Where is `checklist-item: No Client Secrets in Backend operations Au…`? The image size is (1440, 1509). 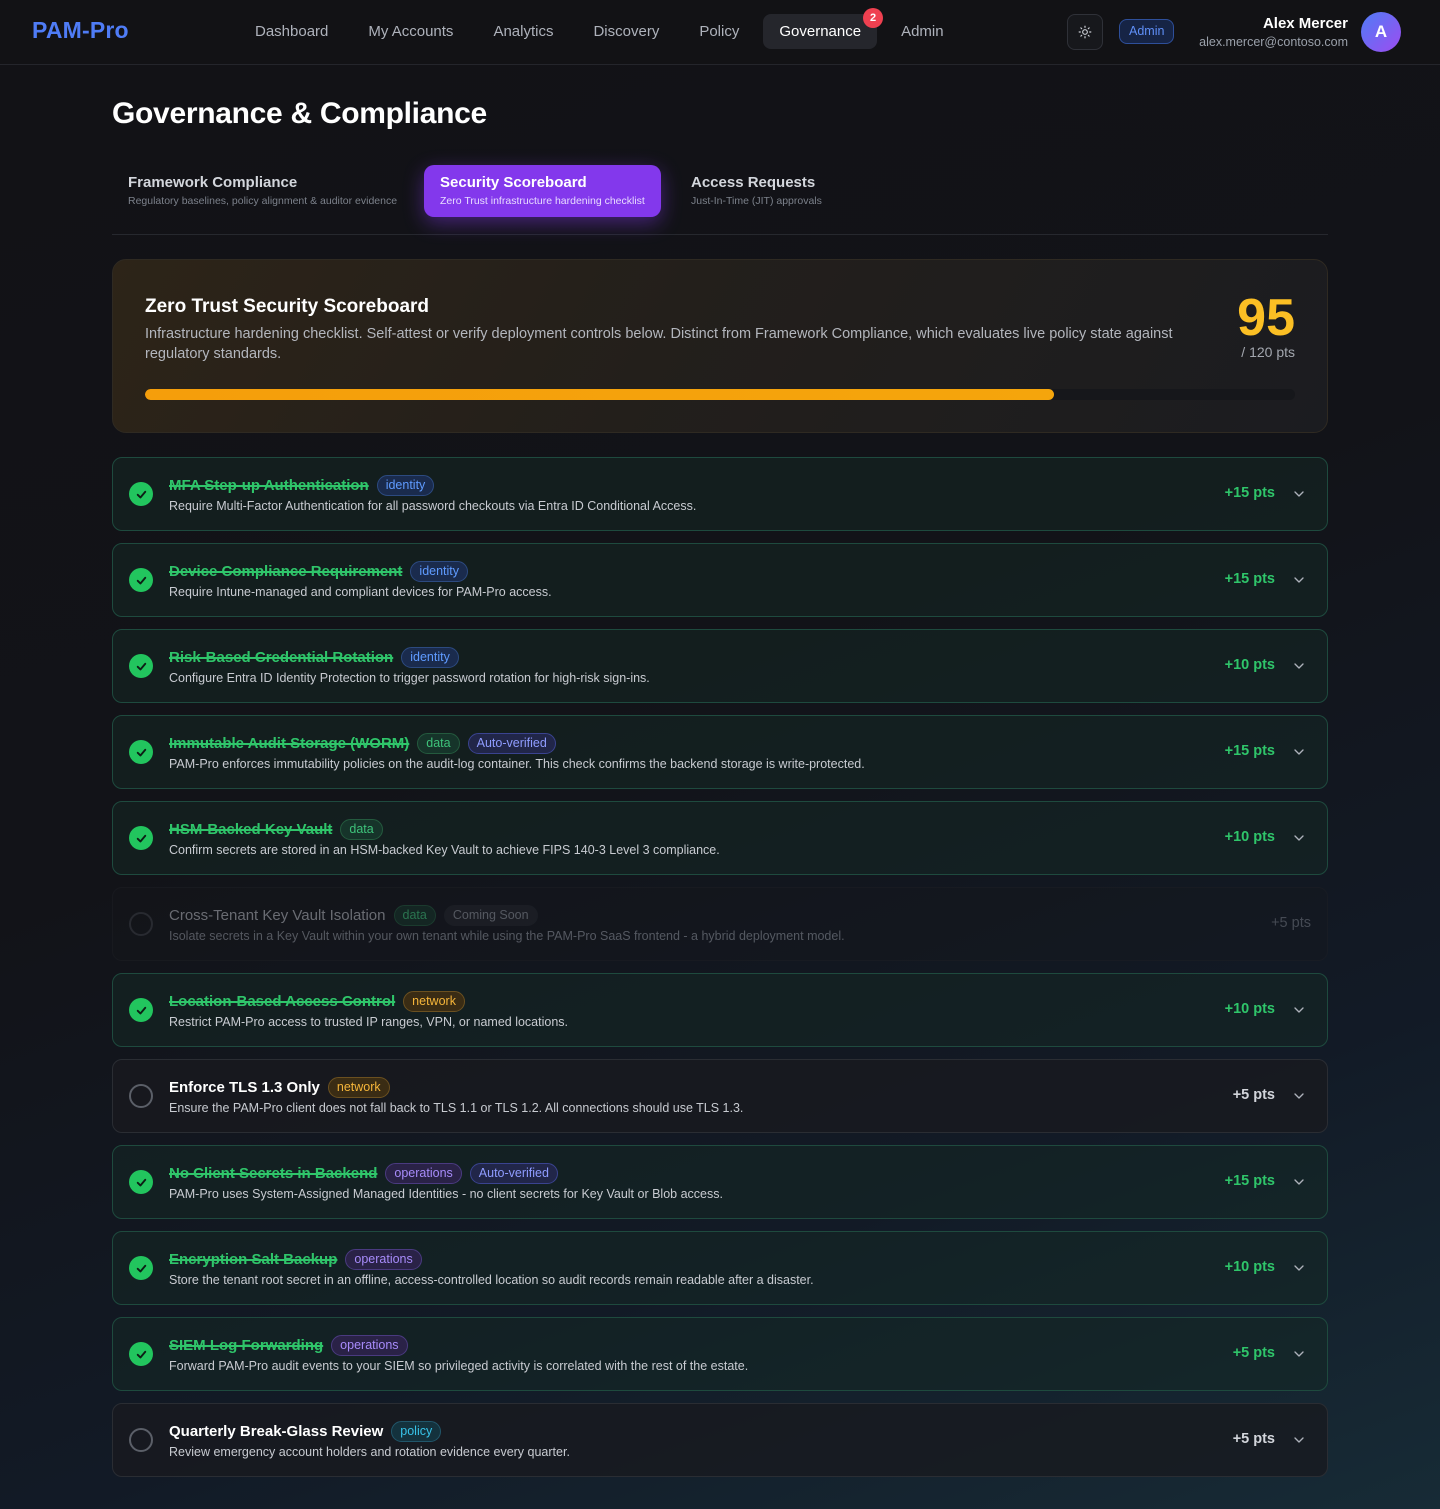 checklist-item: No Client Secrets in Backend operations Au… is located at coordinates (720, 1182).